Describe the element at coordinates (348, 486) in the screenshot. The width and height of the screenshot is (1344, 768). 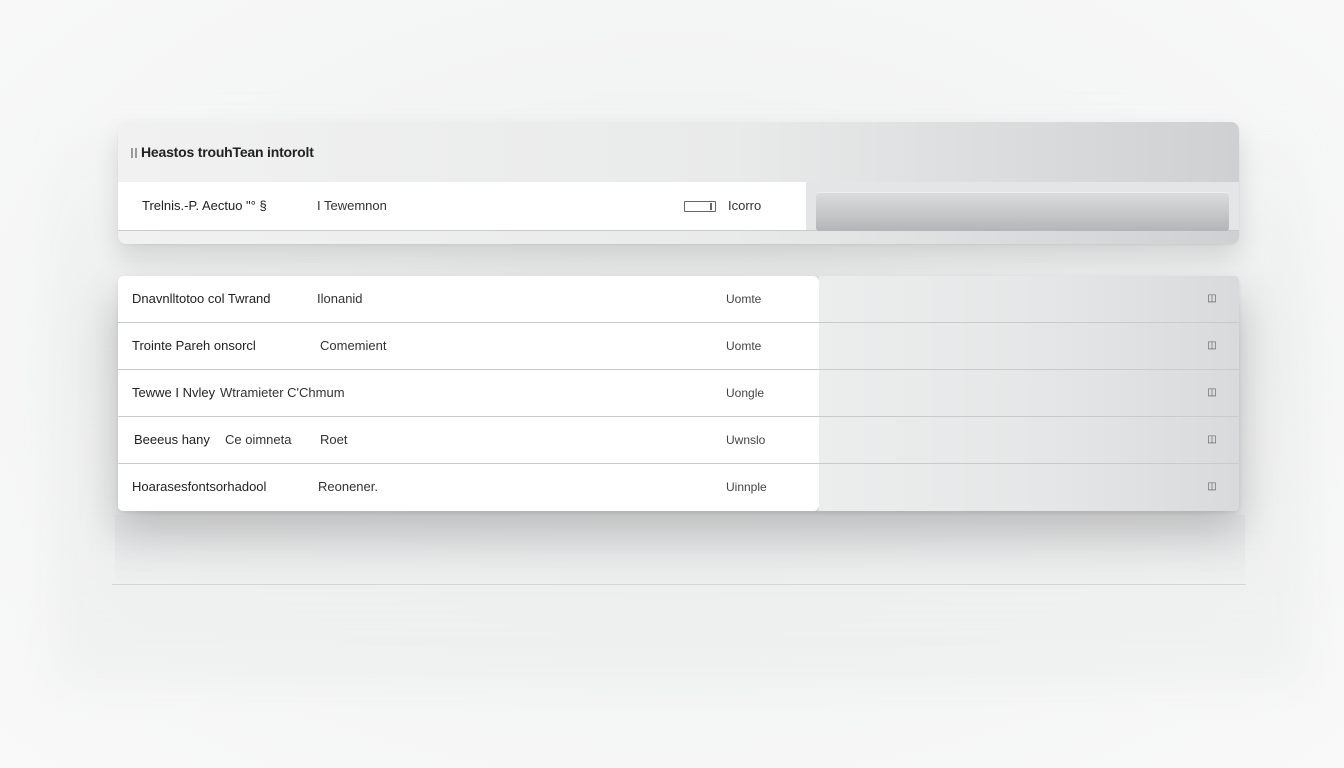
I see `row-kind: Reonener.` at that location.